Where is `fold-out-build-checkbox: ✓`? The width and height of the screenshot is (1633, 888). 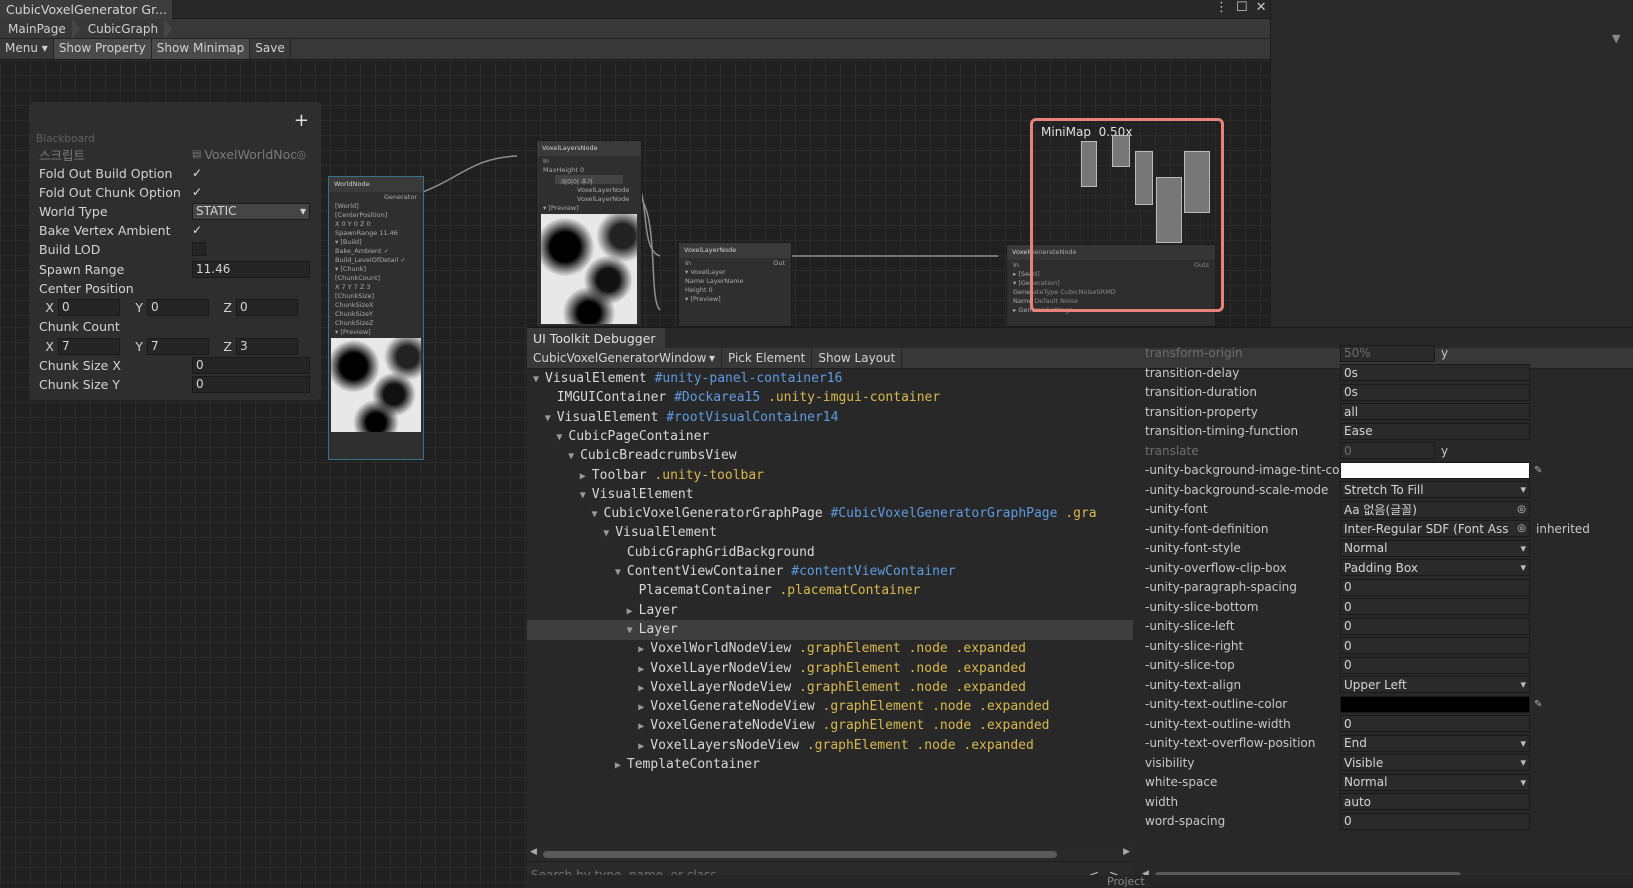
fold-out-build-checkbox: ✓ is located at coordinates (199, 173).